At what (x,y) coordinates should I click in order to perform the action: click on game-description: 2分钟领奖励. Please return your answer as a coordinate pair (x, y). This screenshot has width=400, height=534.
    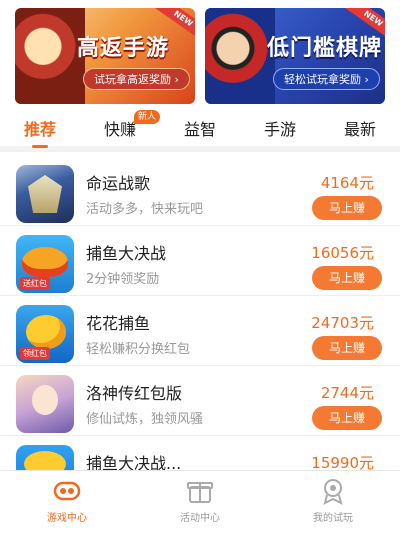
    Looking at the image, I should click on (123, 279).